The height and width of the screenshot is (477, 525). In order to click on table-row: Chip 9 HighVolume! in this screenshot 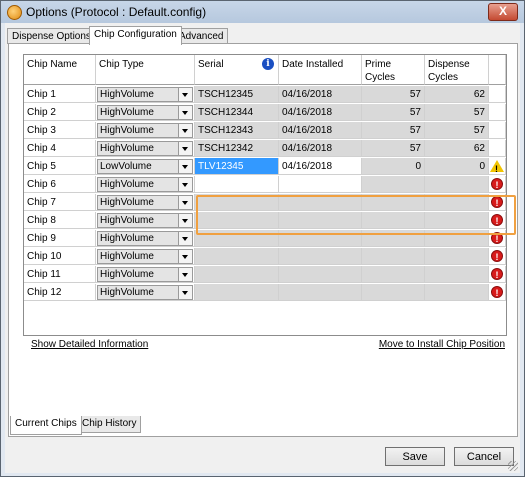, I will do `click(265, 239)`.